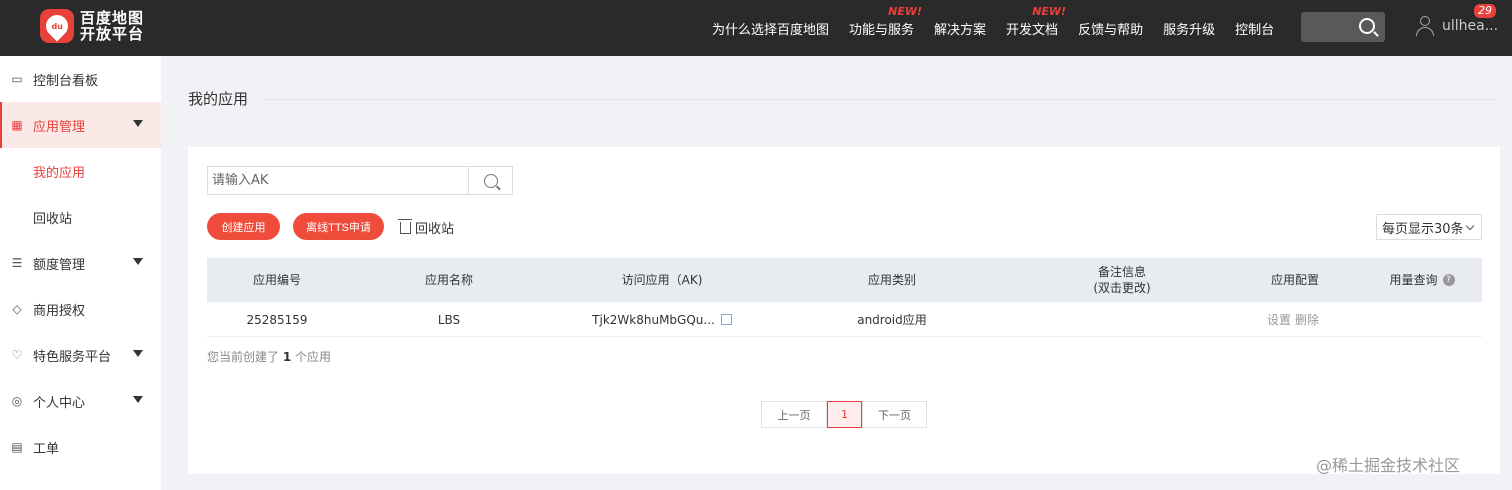 This screenshot has width=1512, height=490. I want to click on brand-logo: du 百度地图 开放平台, so click(95, 26).